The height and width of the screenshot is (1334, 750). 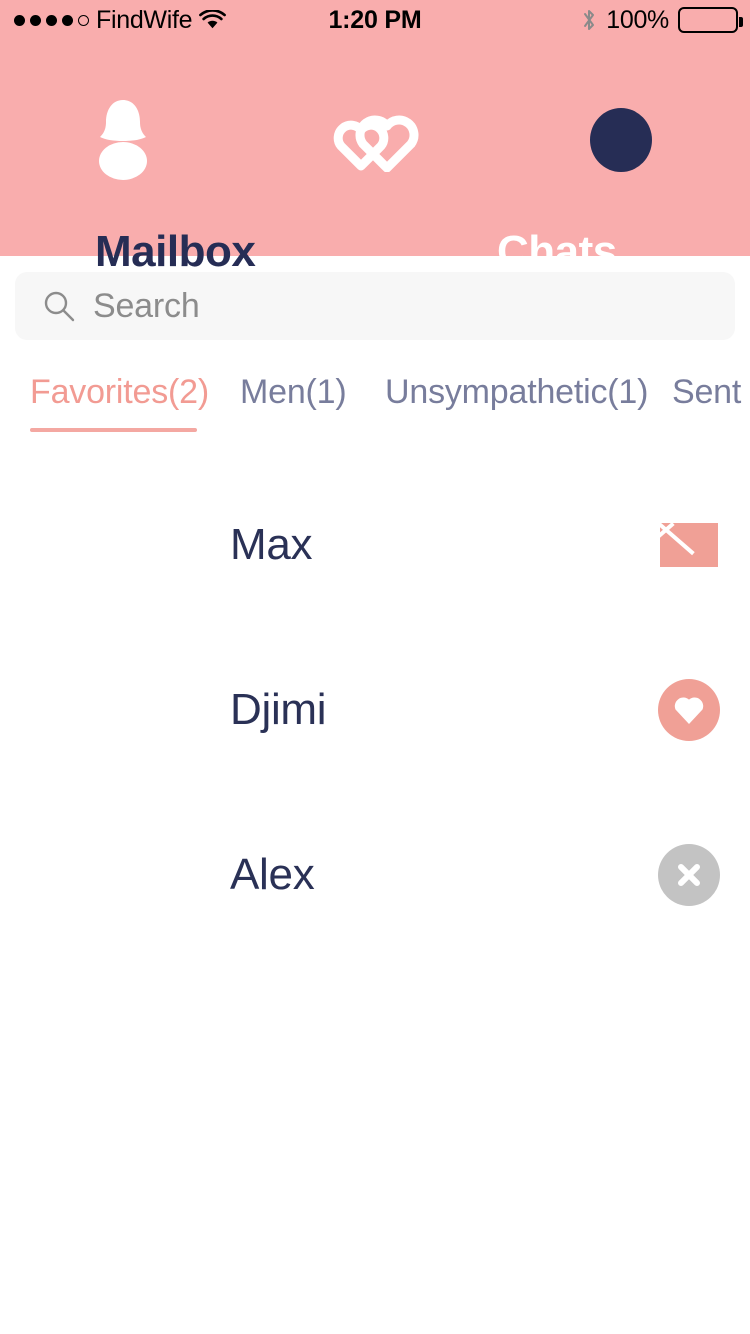 What do you see at coordinates (375, 20) in the screenshot?
I see `status-bar: FindWife 1:20 PM 100%` at bounding box center [375, 20].